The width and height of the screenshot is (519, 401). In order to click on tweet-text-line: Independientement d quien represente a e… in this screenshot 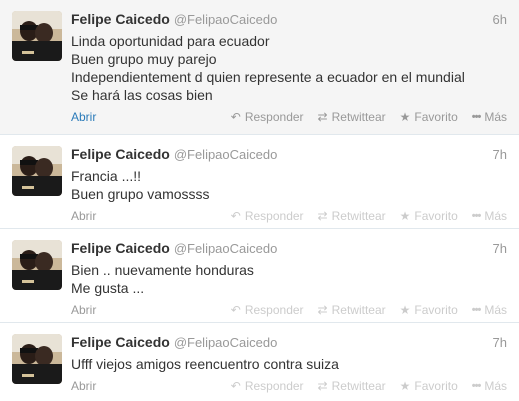, I will do `click(268, 77)`.